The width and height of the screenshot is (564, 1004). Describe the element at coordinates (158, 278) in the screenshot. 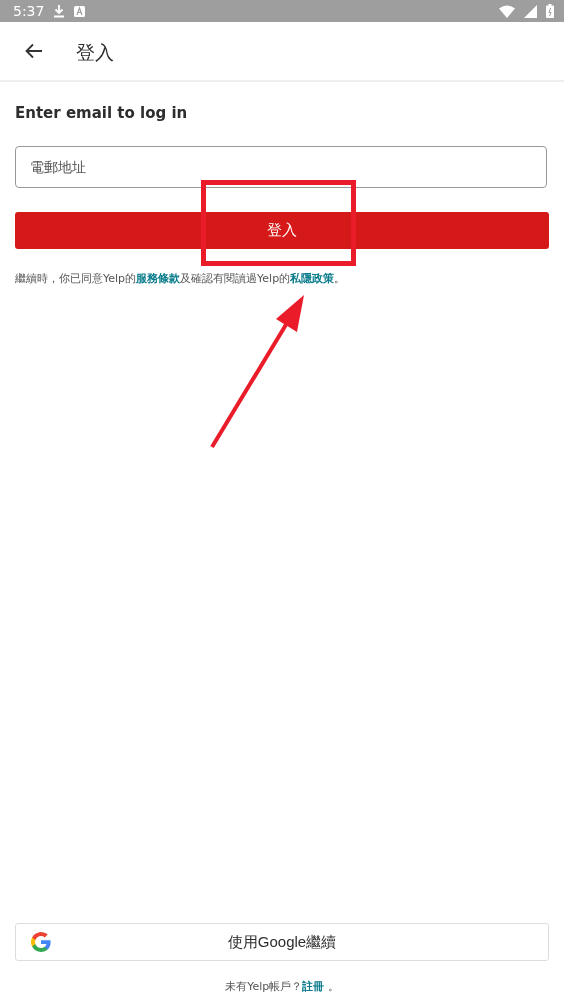

I see `terms-link: 服務條款` at that location.